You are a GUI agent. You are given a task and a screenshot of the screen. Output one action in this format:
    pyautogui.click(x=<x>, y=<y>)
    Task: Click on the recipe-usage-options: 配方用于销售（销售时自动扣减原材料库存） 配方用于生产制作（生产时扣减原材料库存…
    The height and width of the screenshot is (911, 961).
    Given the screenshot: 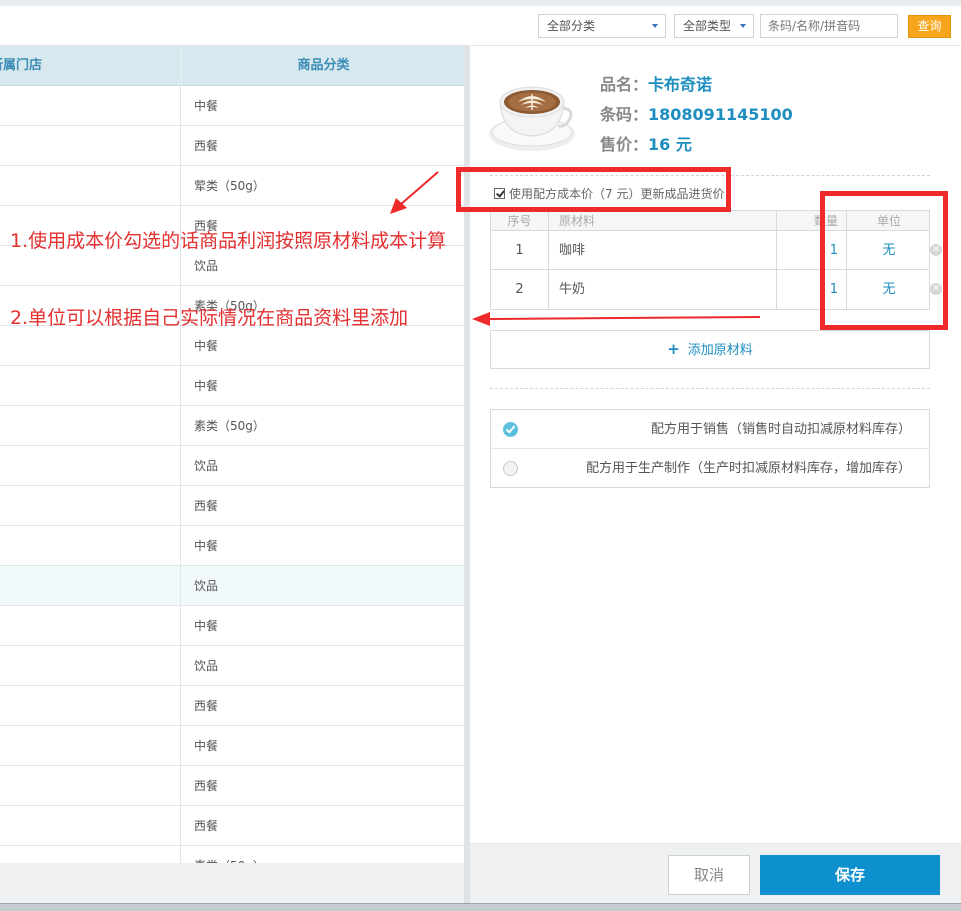 What is the action you would take?
    pyautogui.click(x=710, y=448)
    